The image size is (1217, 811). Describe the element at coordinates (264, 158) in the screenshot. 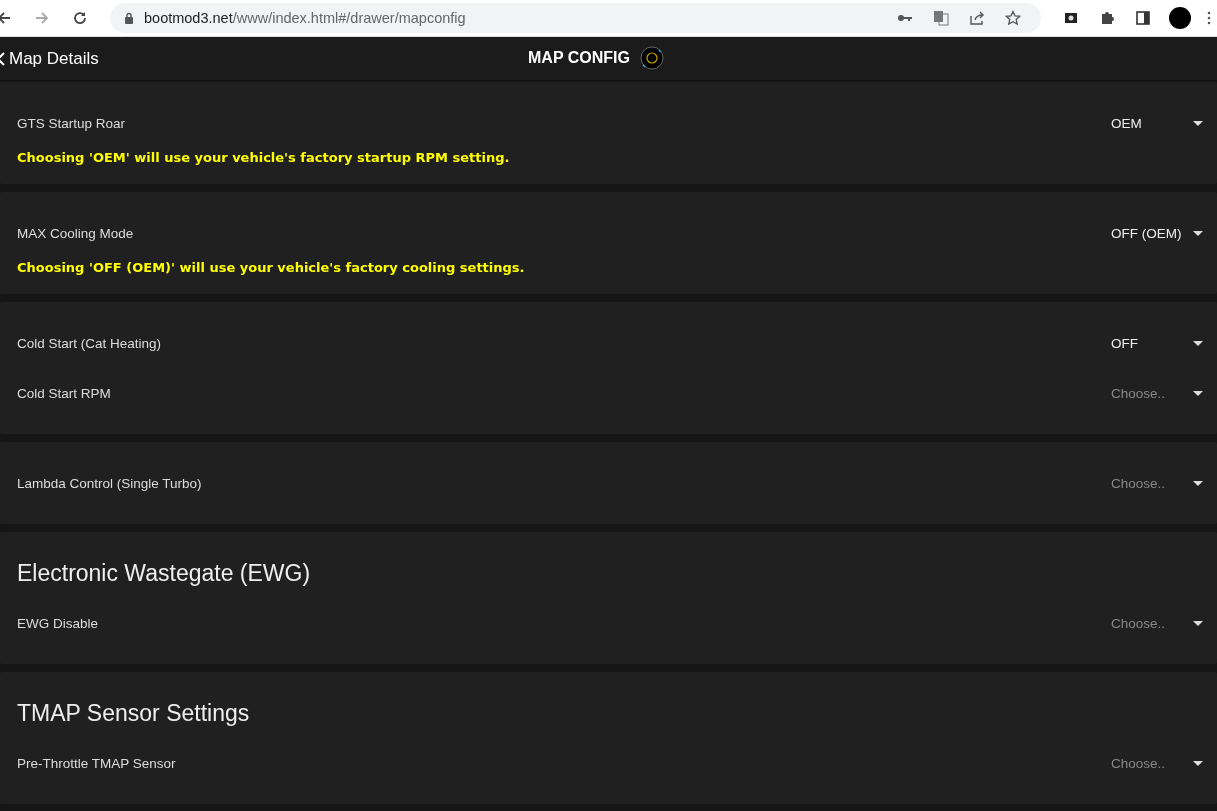

I see `setting-note: Choosing 'OEM' will use your vehicle's factory startup RPM setting.` at that location.